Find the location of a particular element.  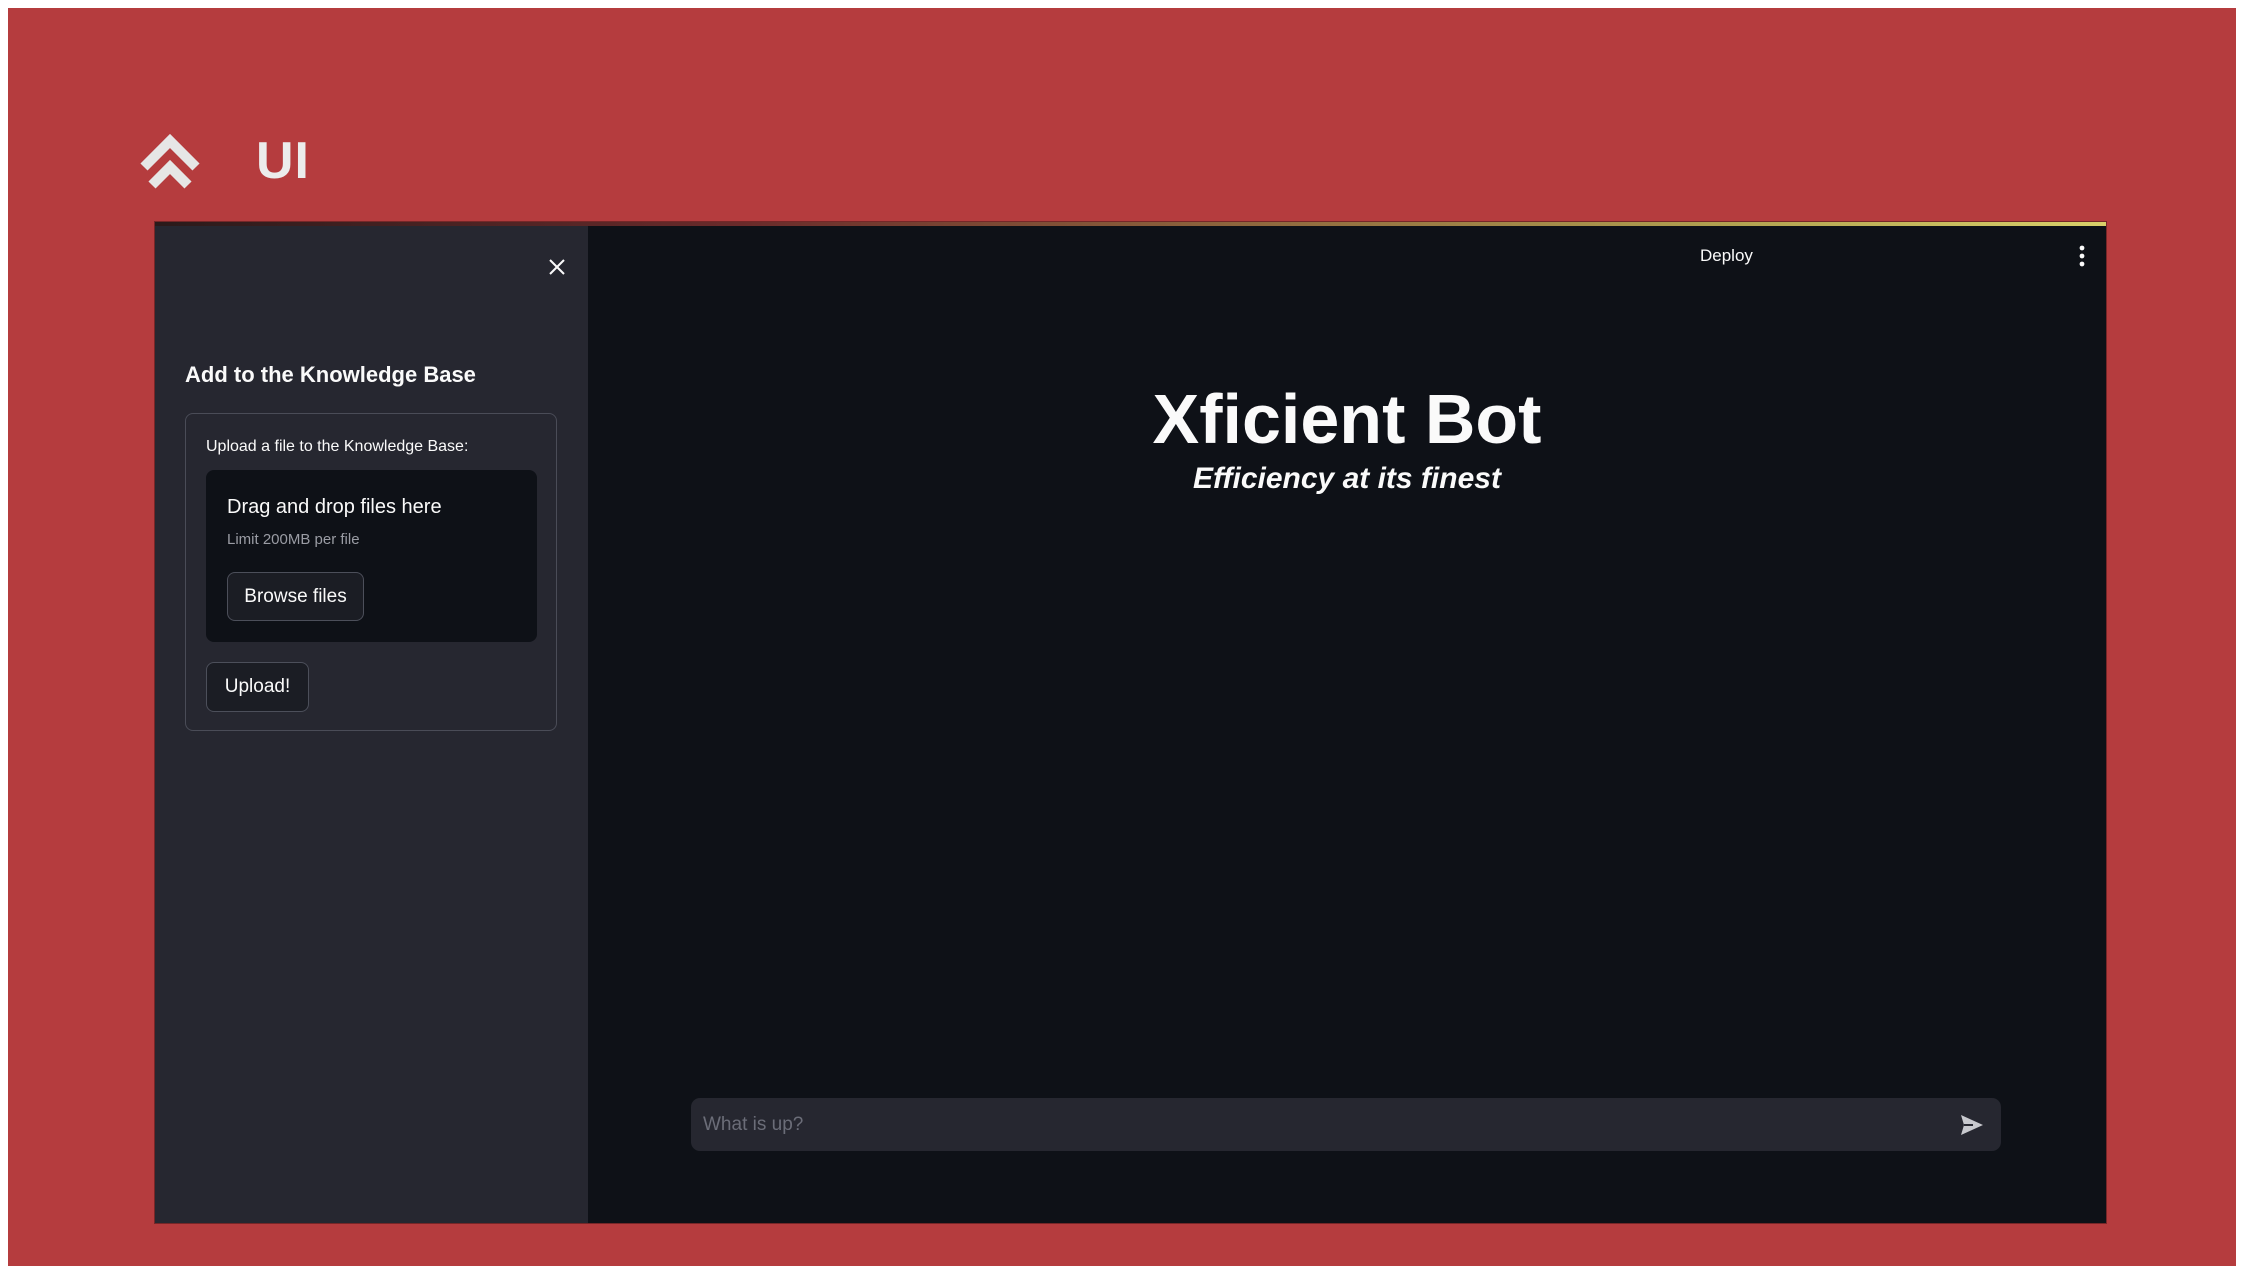

main-menu-button is located at coordinates (2082, 256).